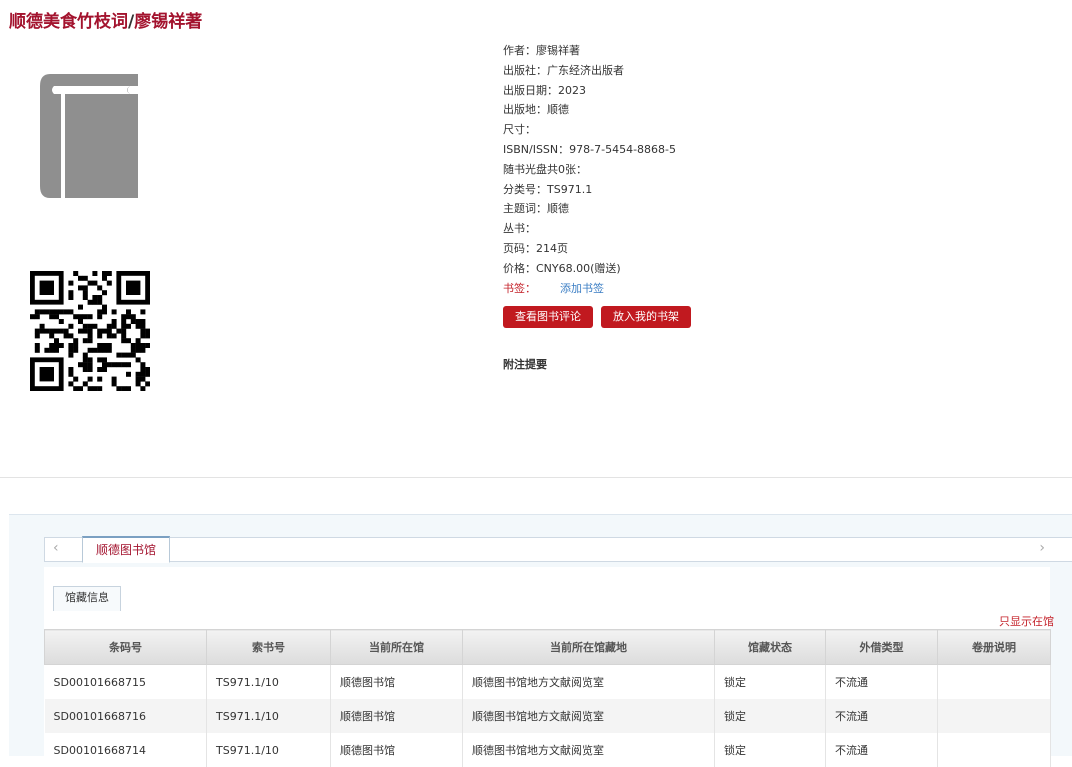 The height and width of the screenshot is (767, 1072). What do you see at coordinates (519, 229) in the screenshot?
I see `meta-series: 丛书：` at bounding box center [519, 229].